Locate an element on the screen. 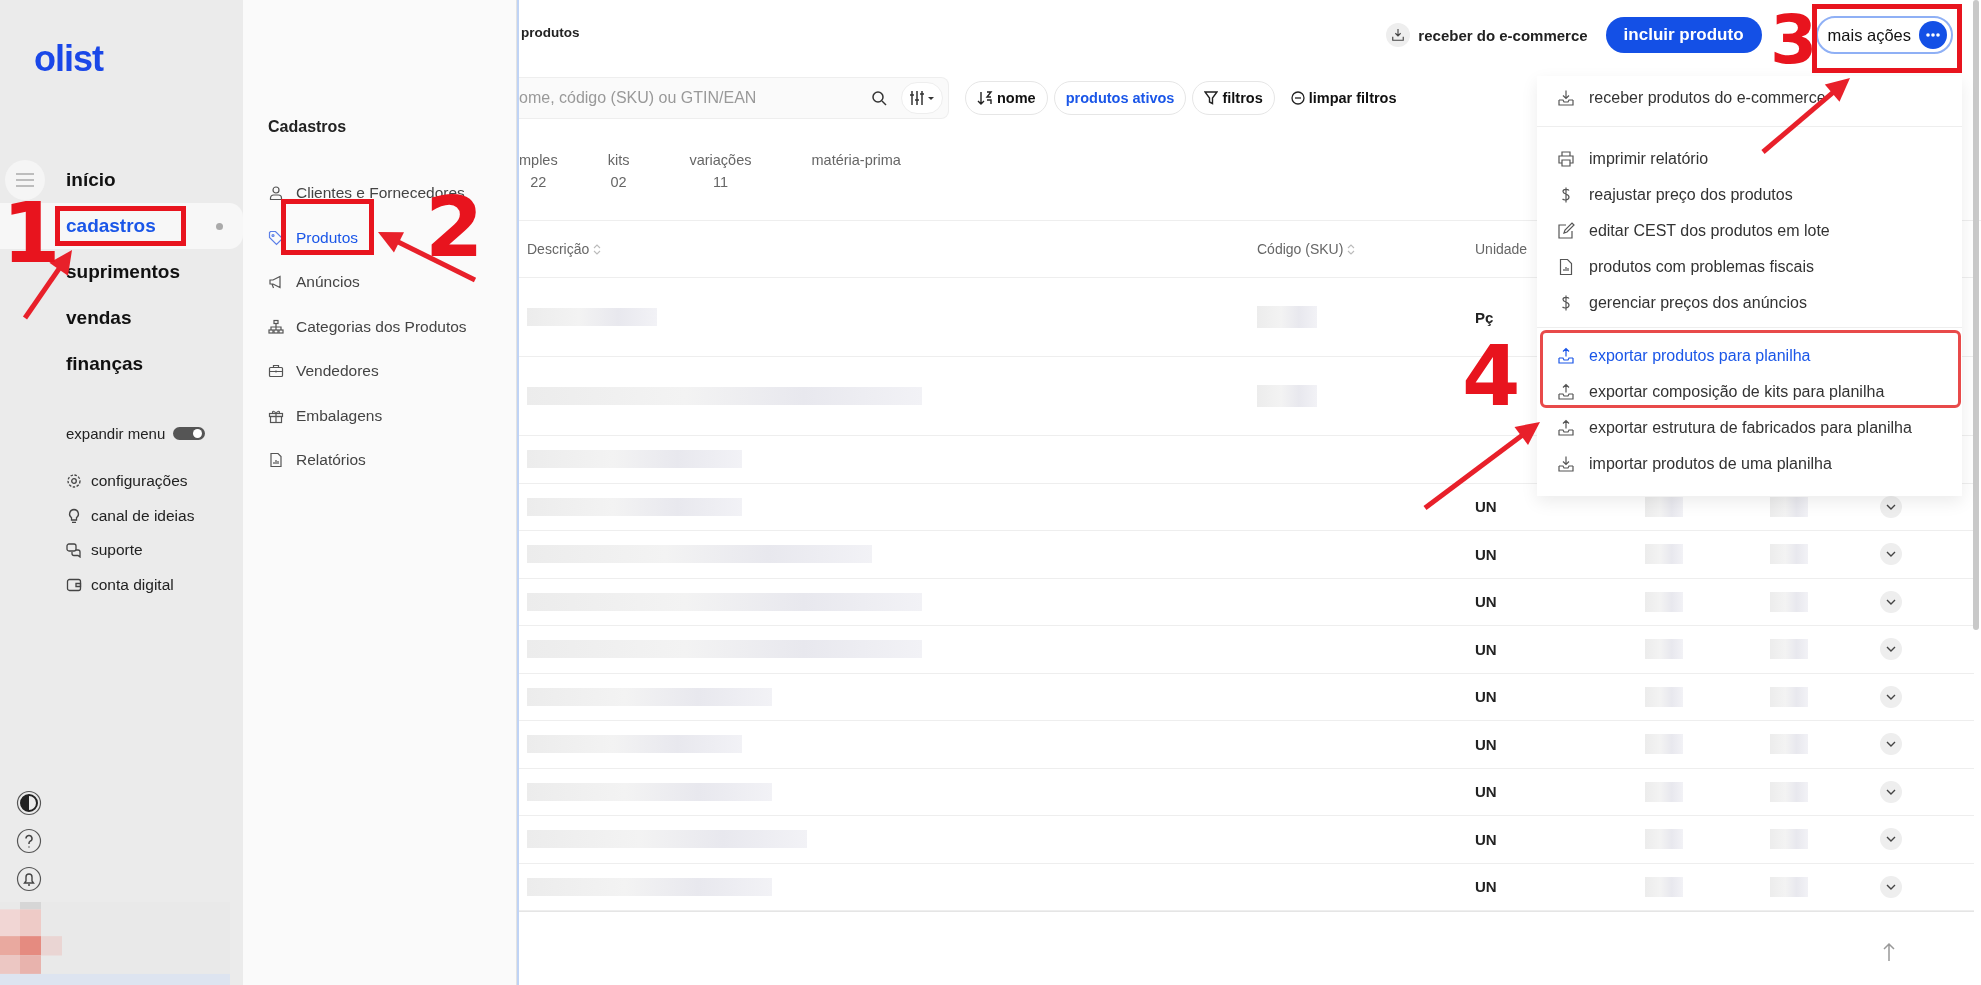 The width and height of the screenshot is (1981, 985). page-title: produtos is located at coordinates (550, 32).